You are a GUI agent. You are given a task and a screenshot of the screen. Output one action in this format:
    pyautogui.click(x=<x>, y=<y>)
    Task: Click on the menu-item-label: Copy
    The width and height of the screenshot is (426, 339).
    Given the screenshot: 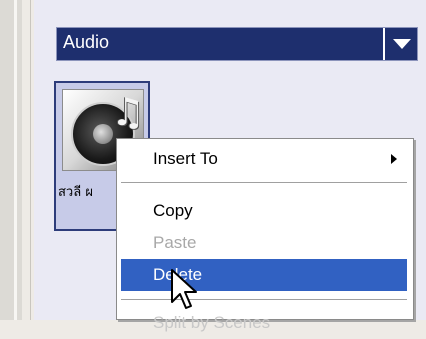 What is the action you would take?
    pyautogui.click(x=173, y=210)
    